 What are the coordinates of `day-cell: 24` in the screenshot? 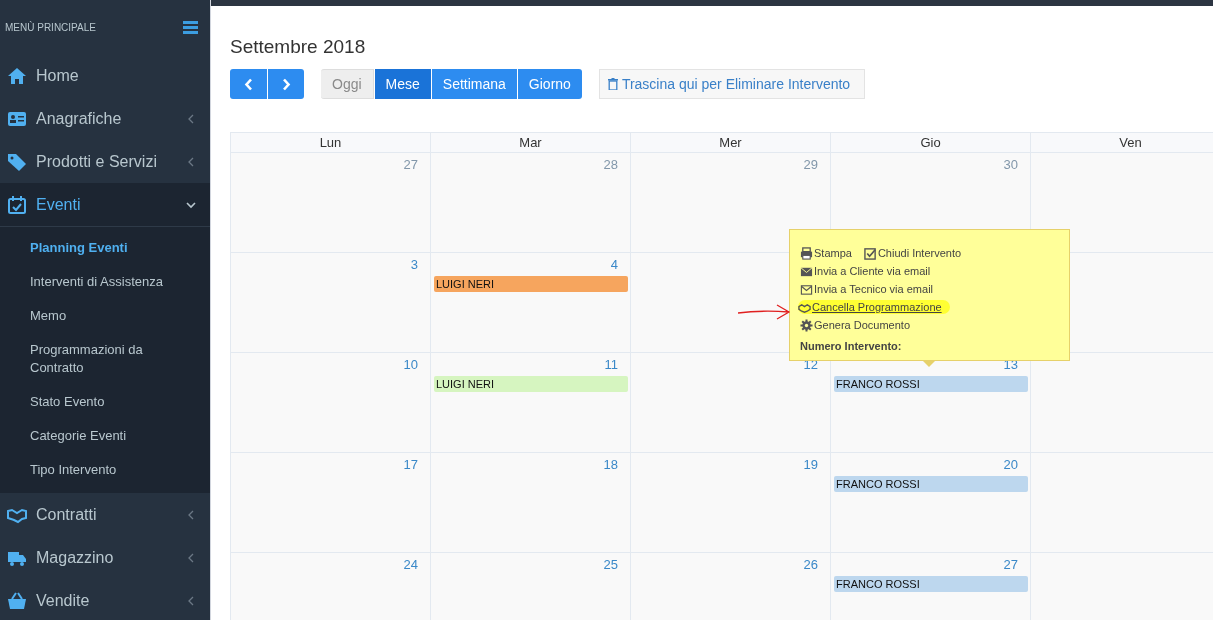 It's located at (330, 586).